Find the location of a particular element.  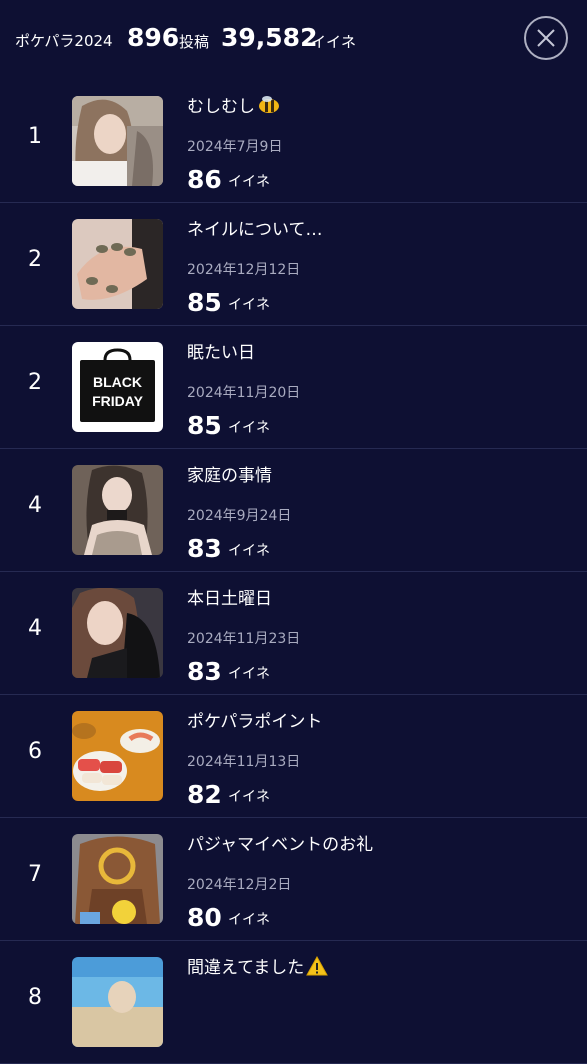

rank-number: 7 is located at coordinates (35, 874).